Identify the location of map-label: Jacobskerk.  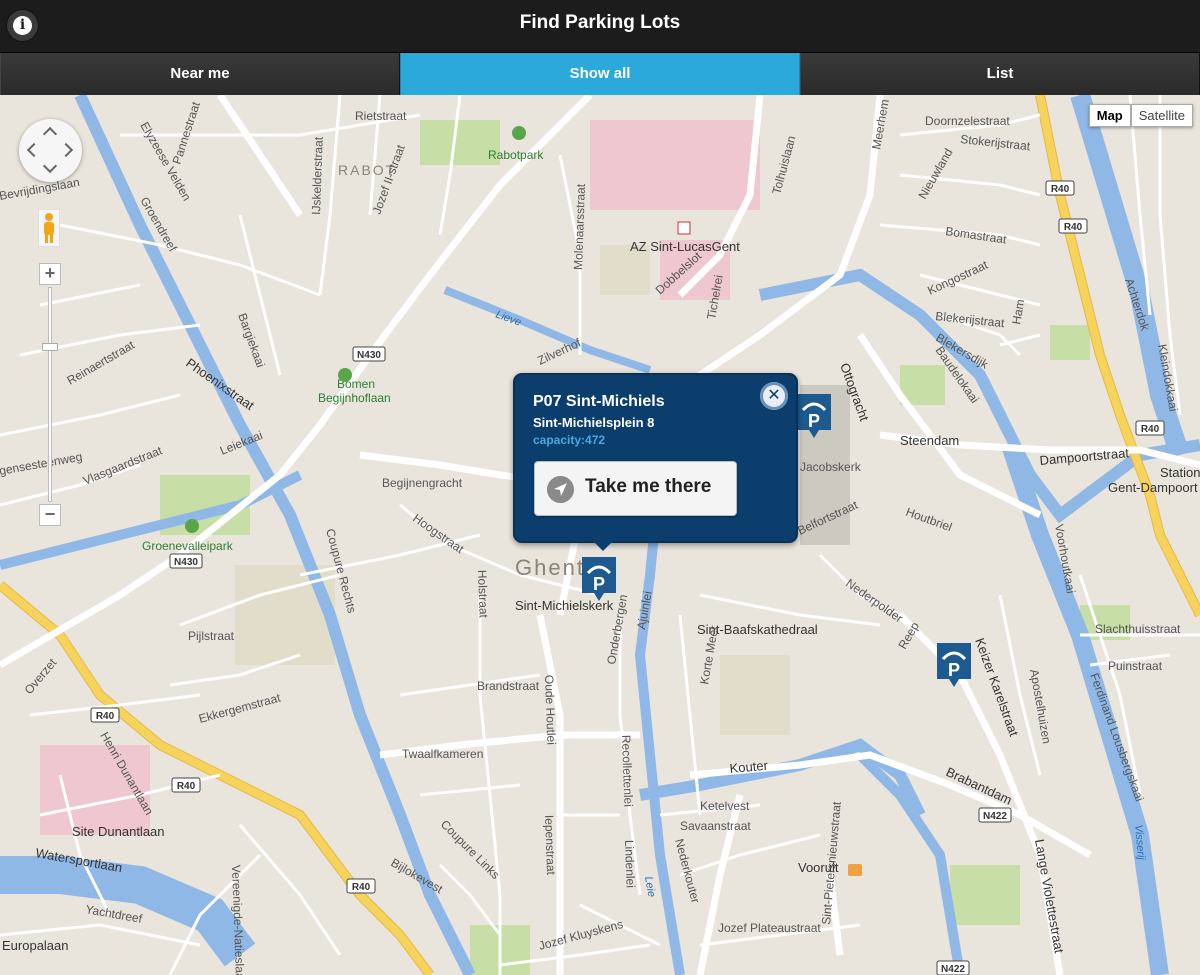
(831, 467).